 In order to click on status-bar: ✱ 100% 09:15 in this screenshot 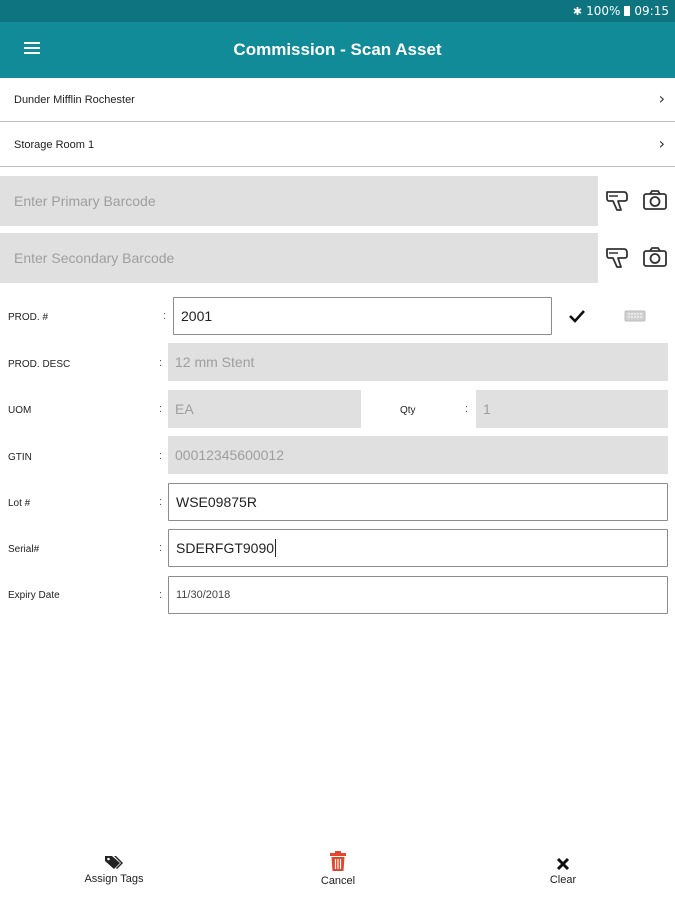, I will do `click(337, 11)`.